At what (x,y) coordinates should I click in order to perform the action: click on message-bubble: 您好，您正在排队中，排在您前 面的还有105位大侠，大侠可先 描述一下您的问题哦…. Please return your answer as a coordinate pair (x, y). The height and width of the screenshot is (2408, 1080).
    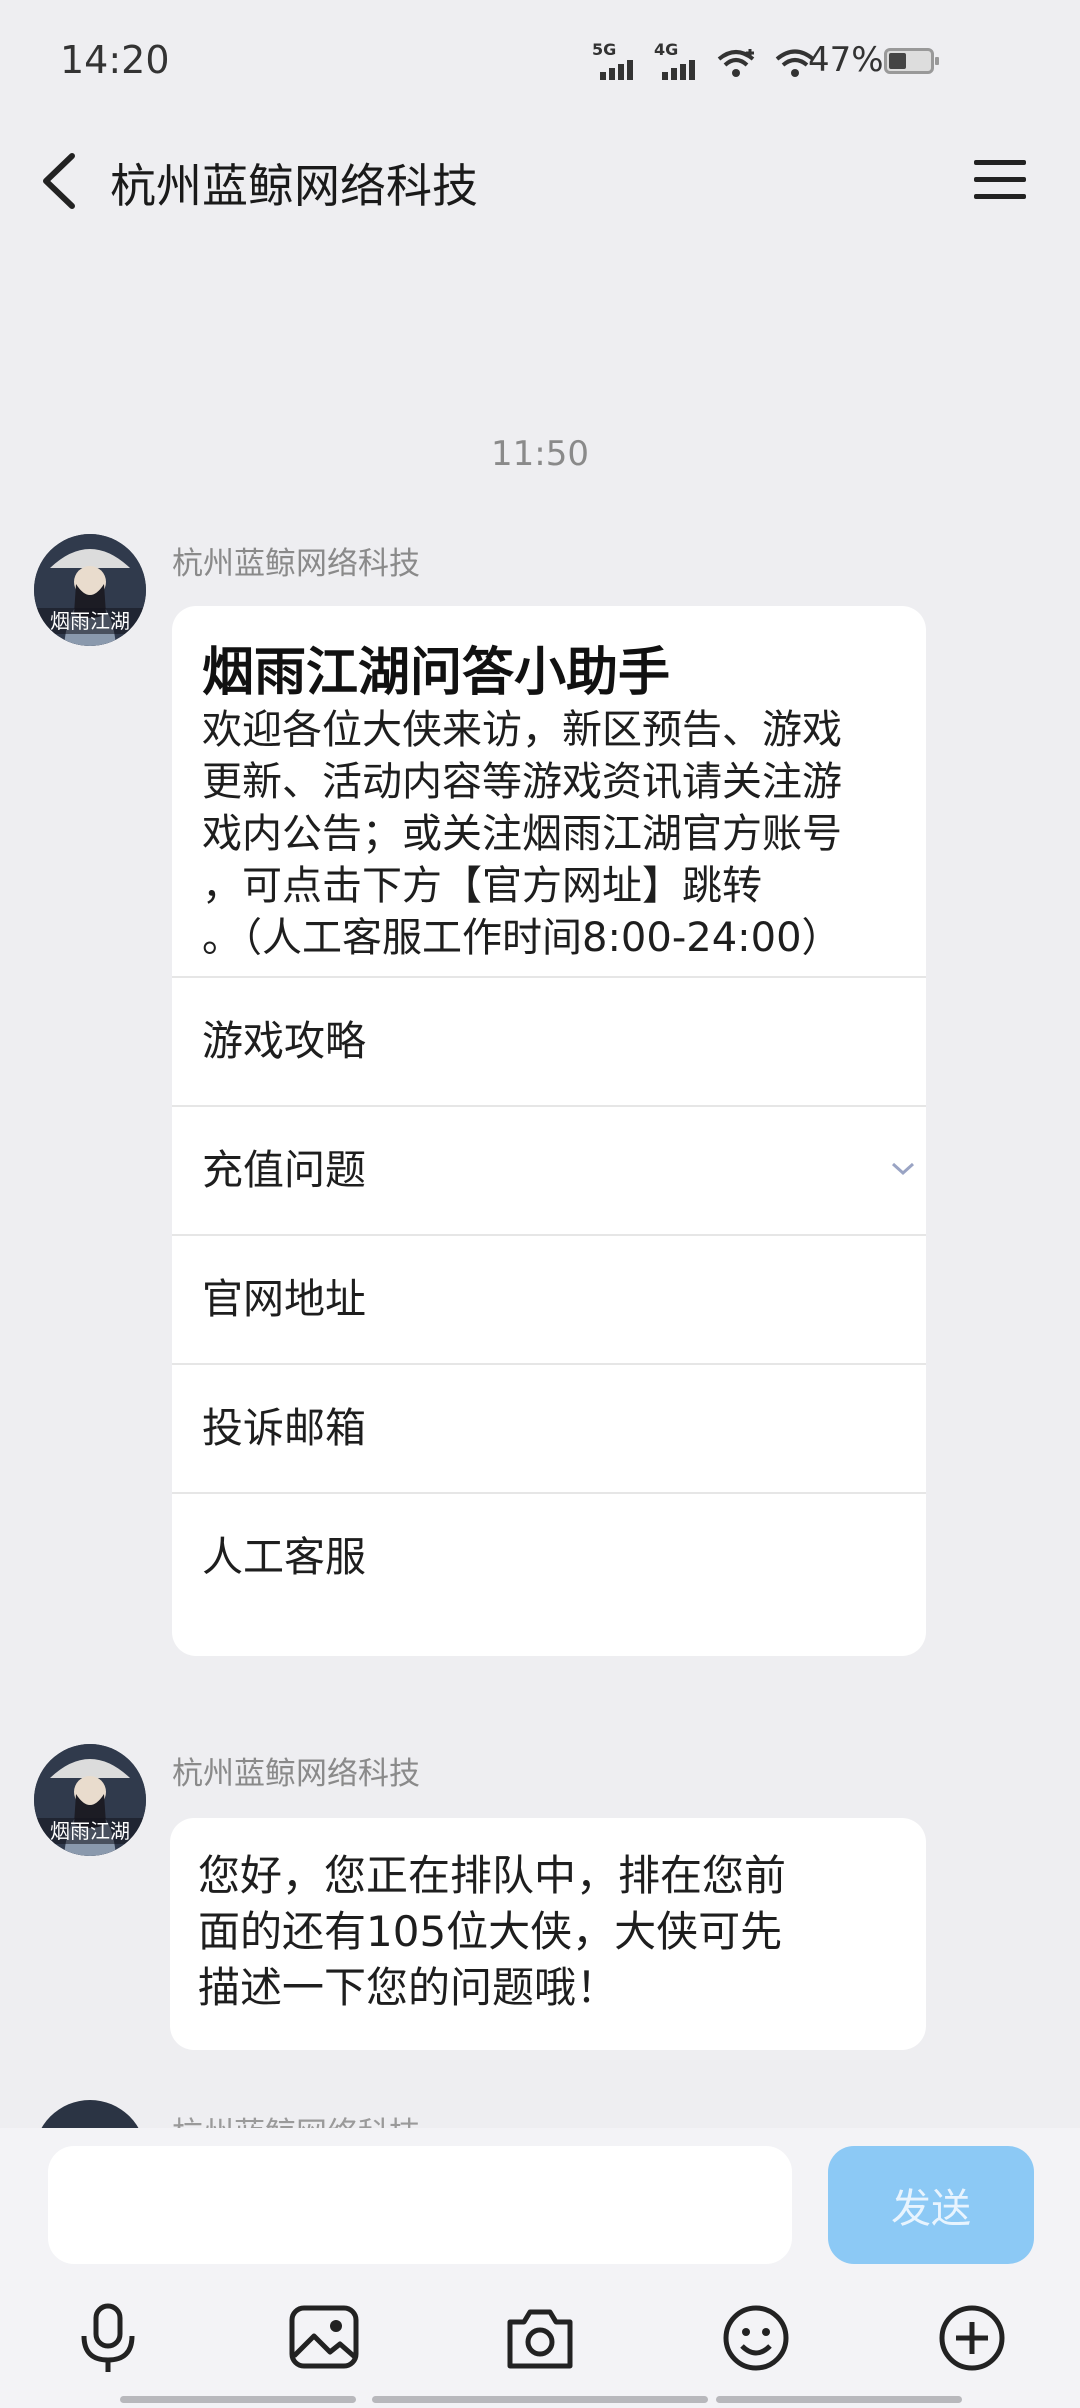
    Looking at the image, I should click on (548, 1934).